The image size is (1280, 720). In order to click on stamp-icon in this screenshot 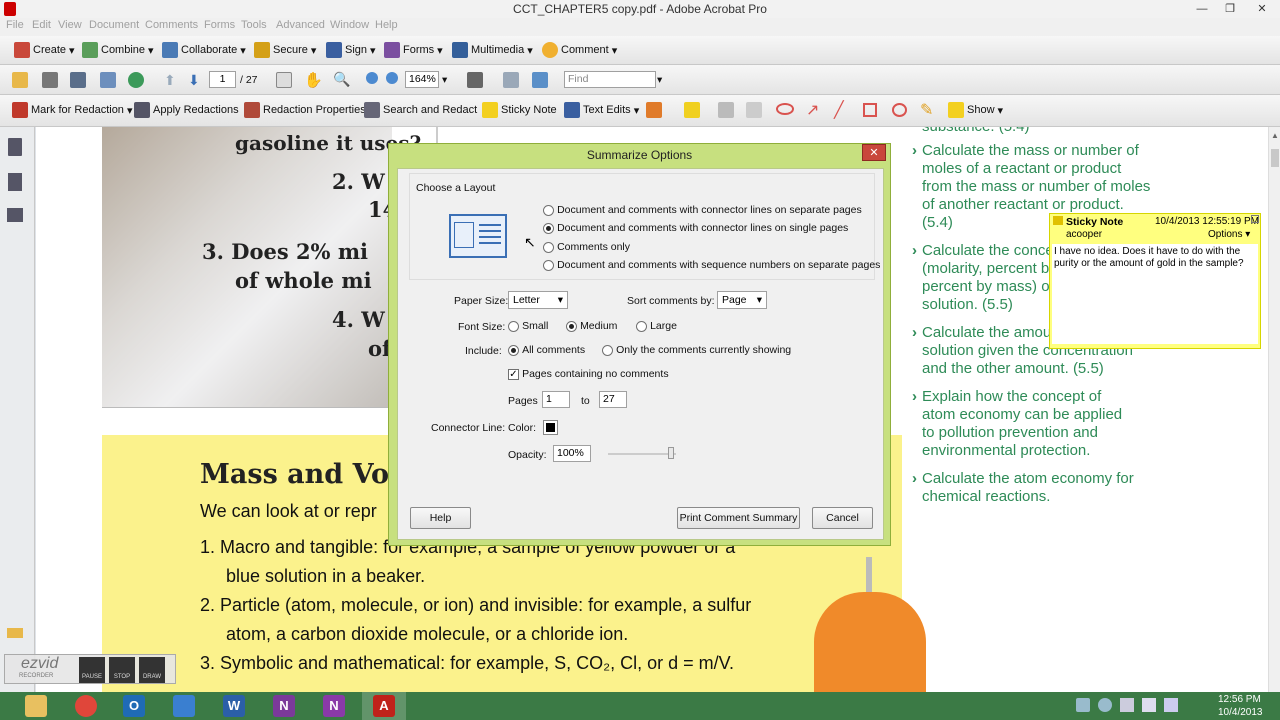, I will do `click(654, 110)`.